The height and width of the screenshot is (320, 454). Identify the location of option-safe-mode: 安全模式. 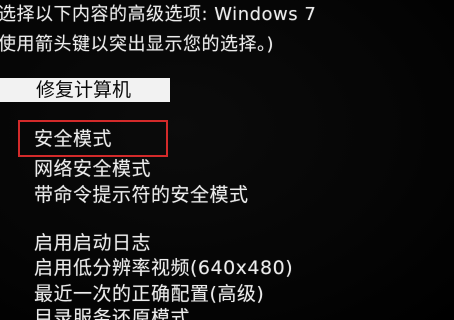
(73, 139).